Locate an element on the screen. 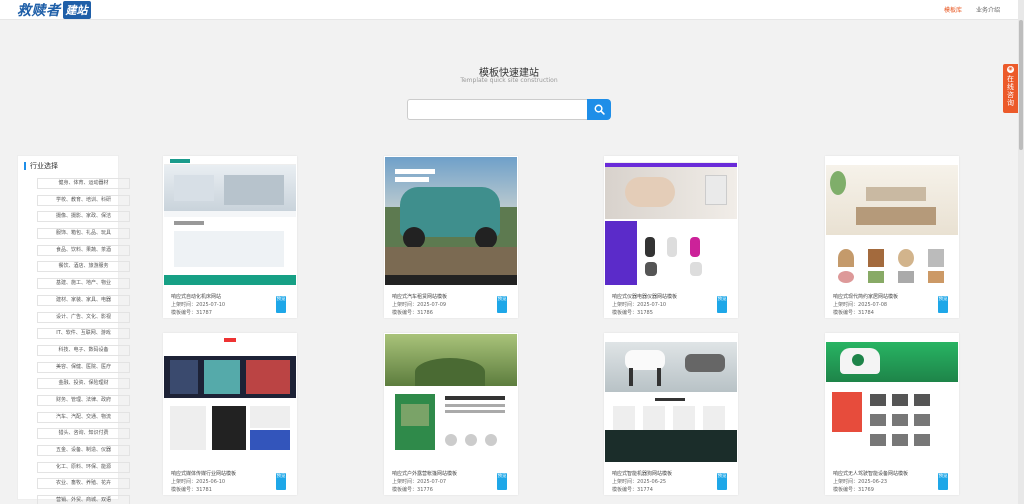 This screenshot has height=504, width=1024. site-logo: 救赎者 建站 is located at coordinates (54, 10).